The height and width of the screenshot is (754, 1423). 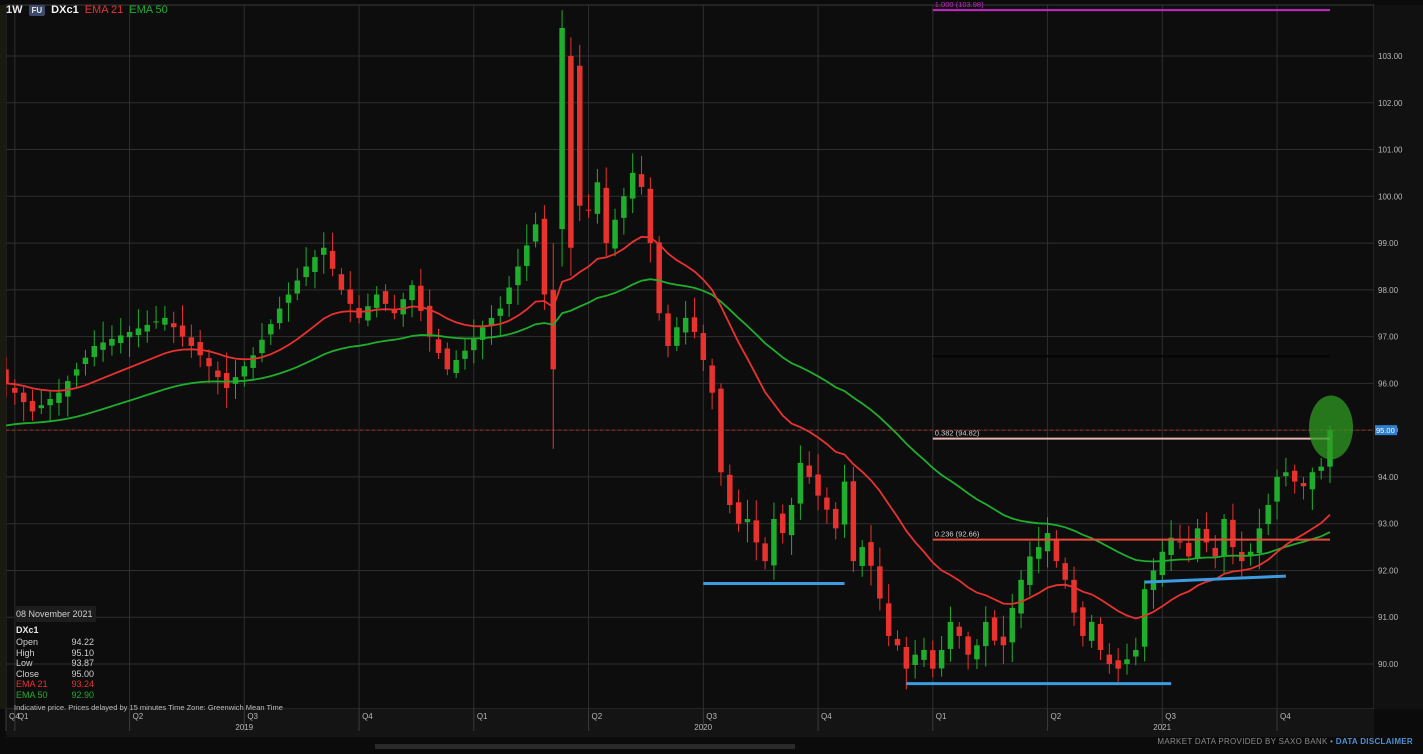 What do you see at coordinates (104, 10) in the screenshot?
I see `ema21-legend: EMA 21` at bounding box center [104, 10].